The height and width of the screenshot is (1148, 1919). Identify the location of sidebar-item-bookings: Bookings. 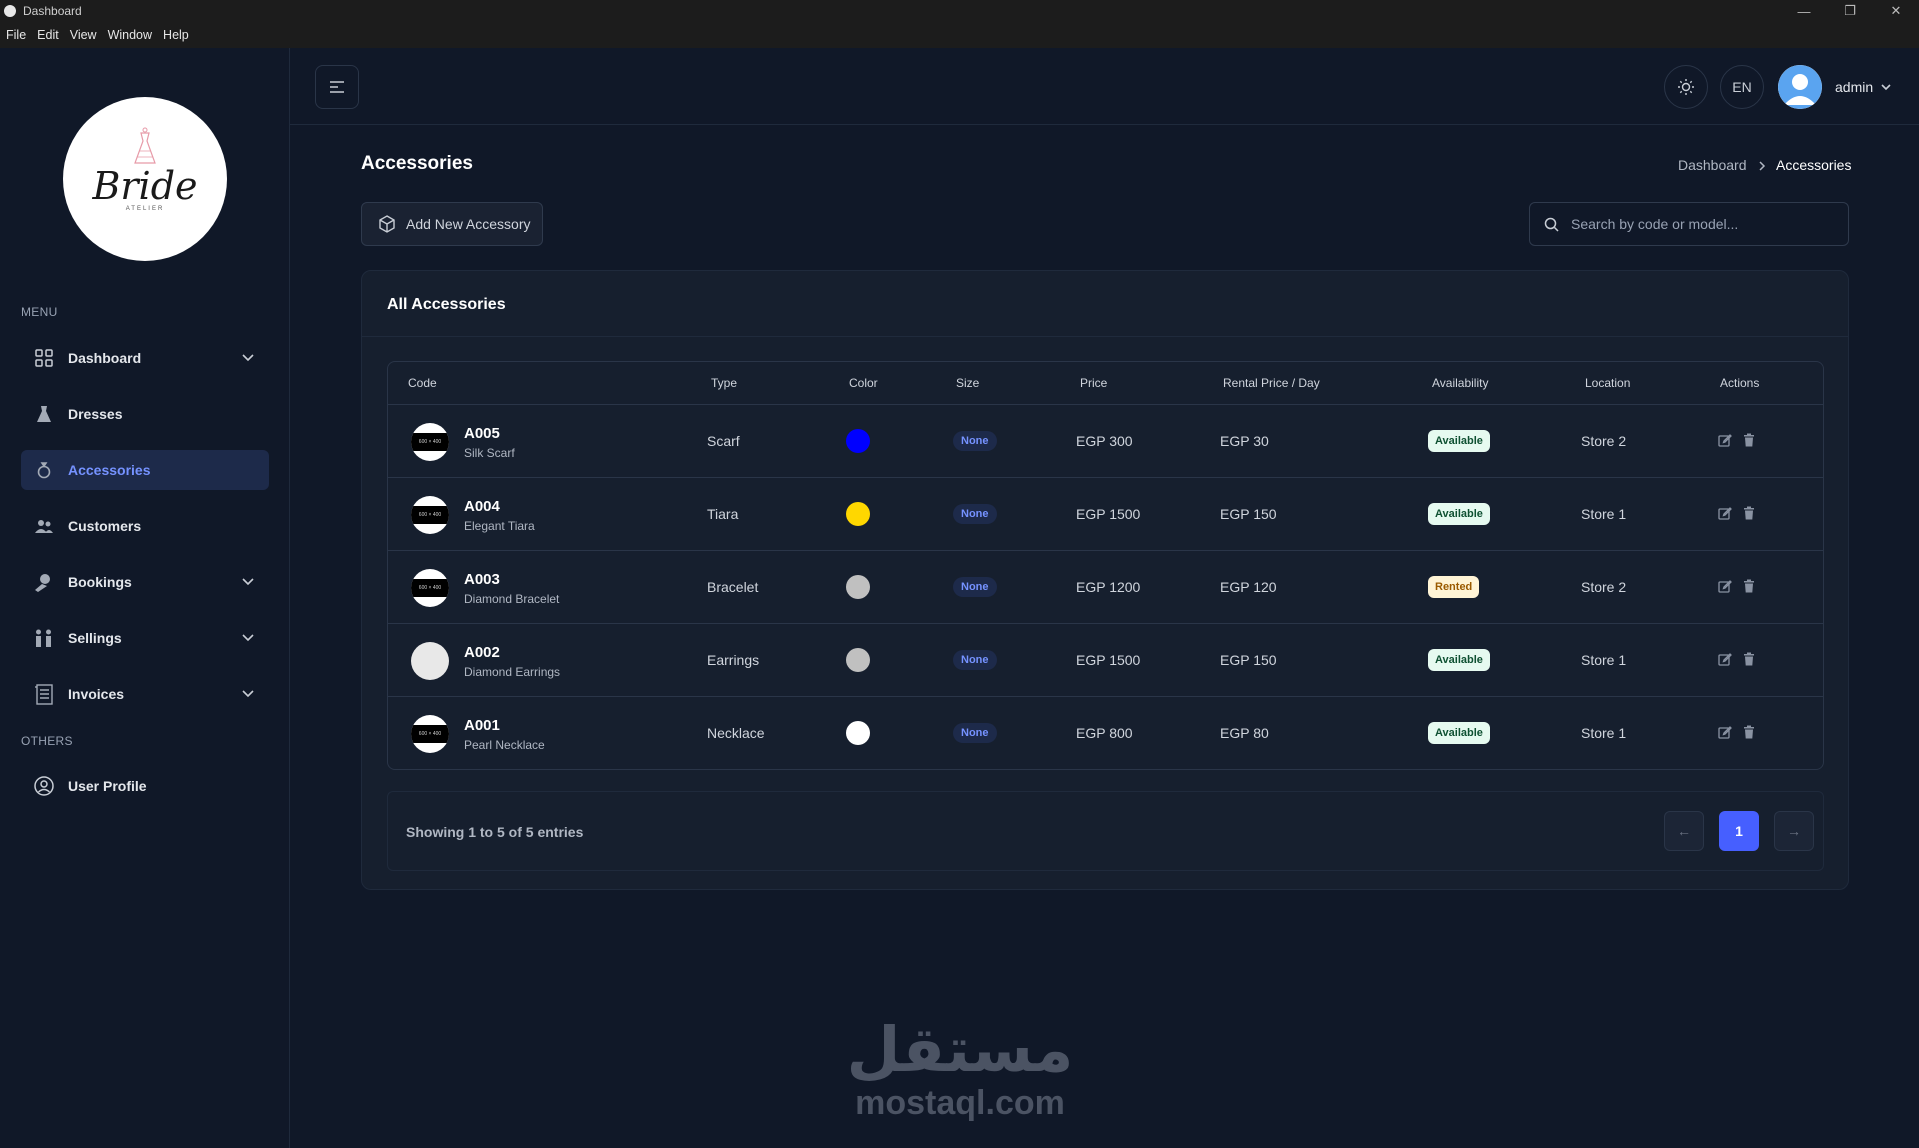
(145, 582).